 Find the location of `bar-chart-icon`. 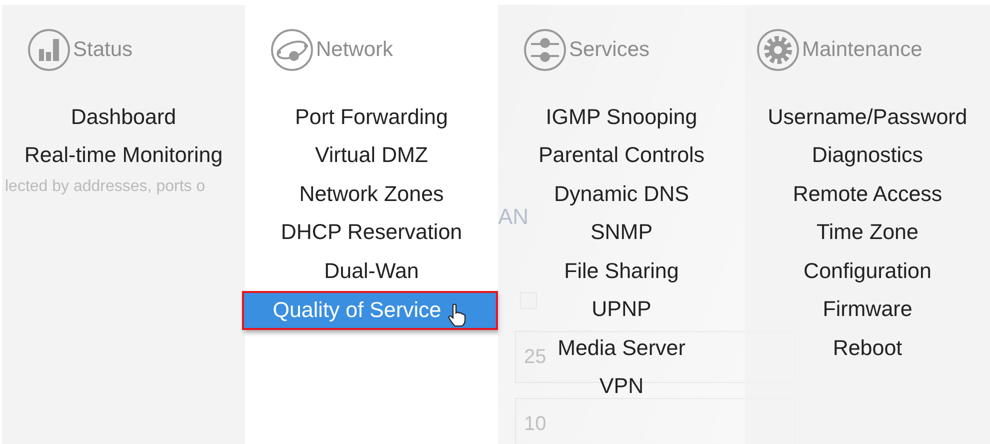

bar-chart-icon is located at coordinates (49, 50).